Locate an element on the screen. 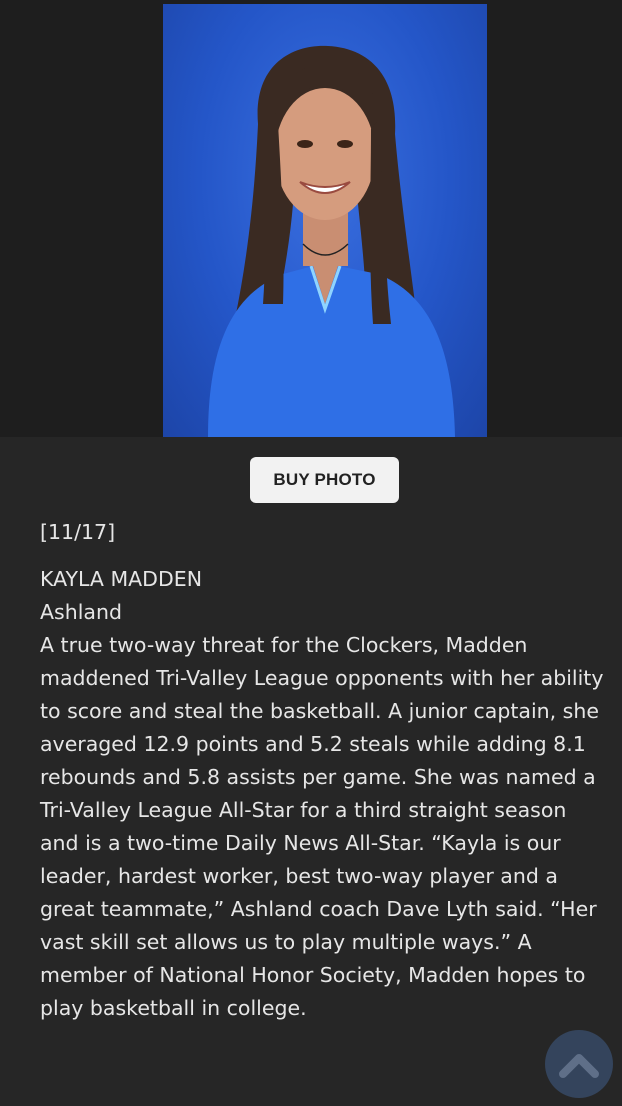 The width and height of the screenshot is (622, 1106). photo-counter: [11/17] is located at coordinates (78, 532).